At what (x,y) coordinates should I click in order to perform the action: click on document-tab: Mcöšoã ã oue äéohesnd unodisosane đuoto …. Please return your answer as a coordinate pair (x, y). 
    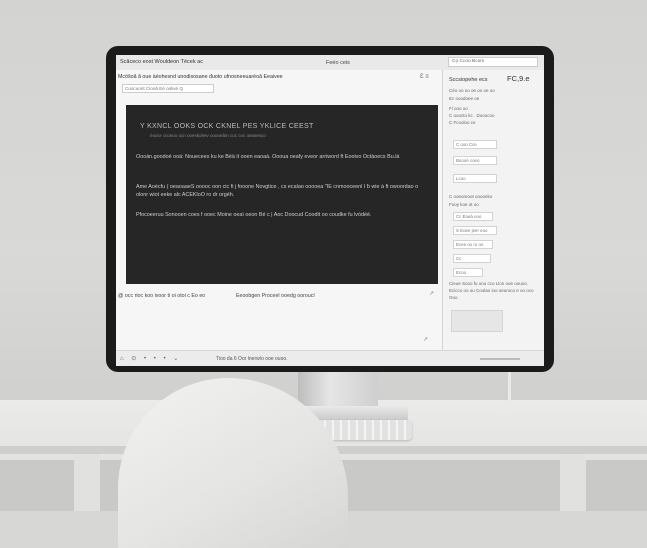
    Looking at the image, I should click on (200, 77).